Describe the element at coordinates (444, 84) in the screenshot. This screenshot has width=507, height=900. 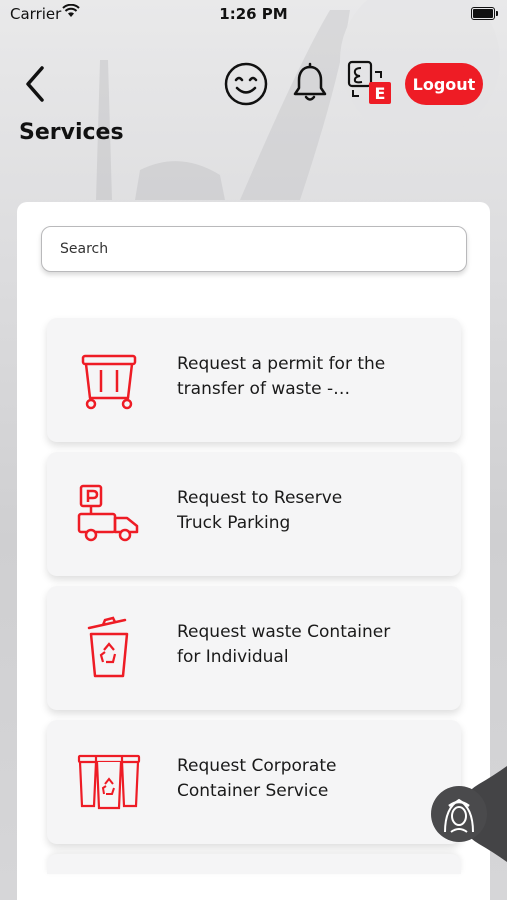
I see `logout-button: Logout` at that location.